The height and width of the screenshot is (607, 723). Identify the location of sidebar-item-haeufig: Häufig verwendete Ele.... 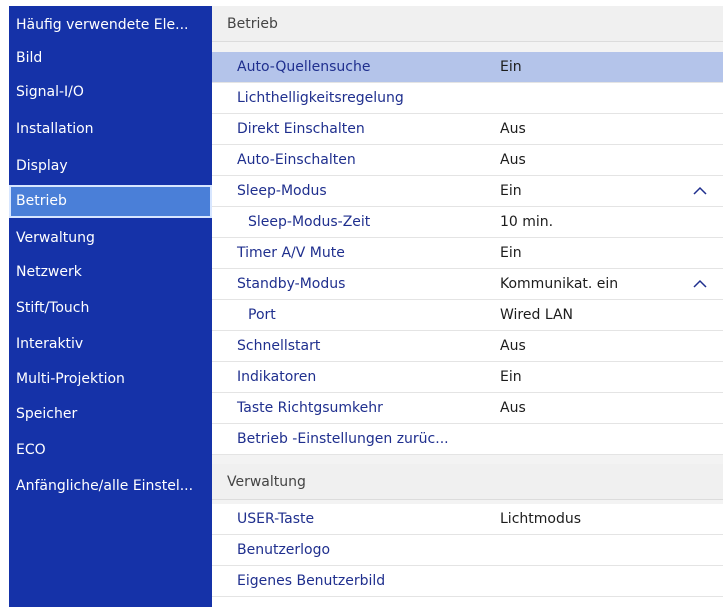
(110, 25).